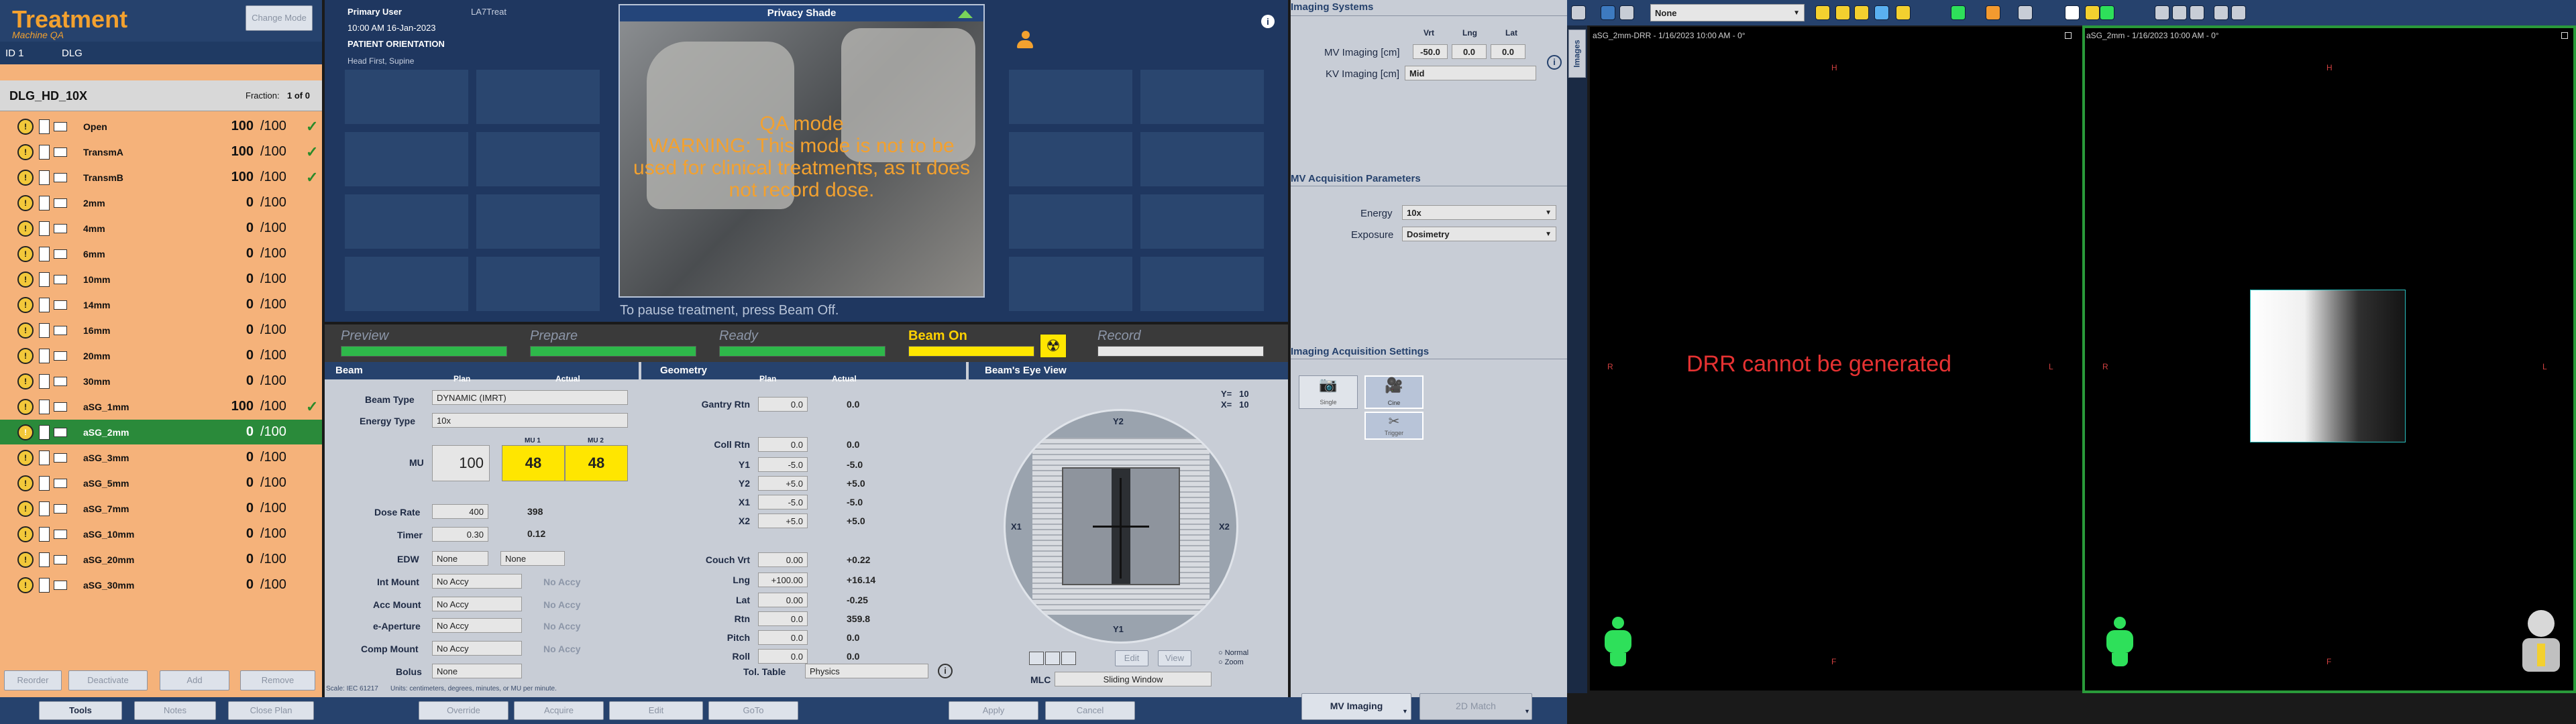  Describe the element at coordinates (161, 304) in the screenshot. I see `field-row-14mm: ! 14mm 0/100` at that location.